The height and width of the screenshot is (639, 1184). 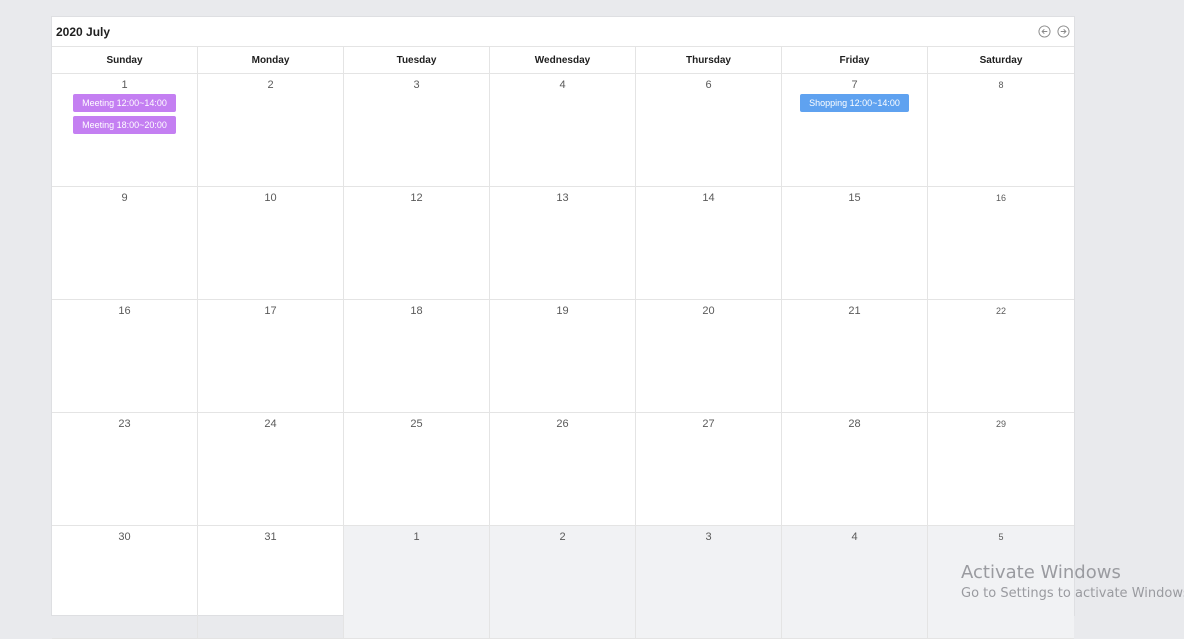 I want to click on weekday-header: Monday, so click(x=271, y=60).